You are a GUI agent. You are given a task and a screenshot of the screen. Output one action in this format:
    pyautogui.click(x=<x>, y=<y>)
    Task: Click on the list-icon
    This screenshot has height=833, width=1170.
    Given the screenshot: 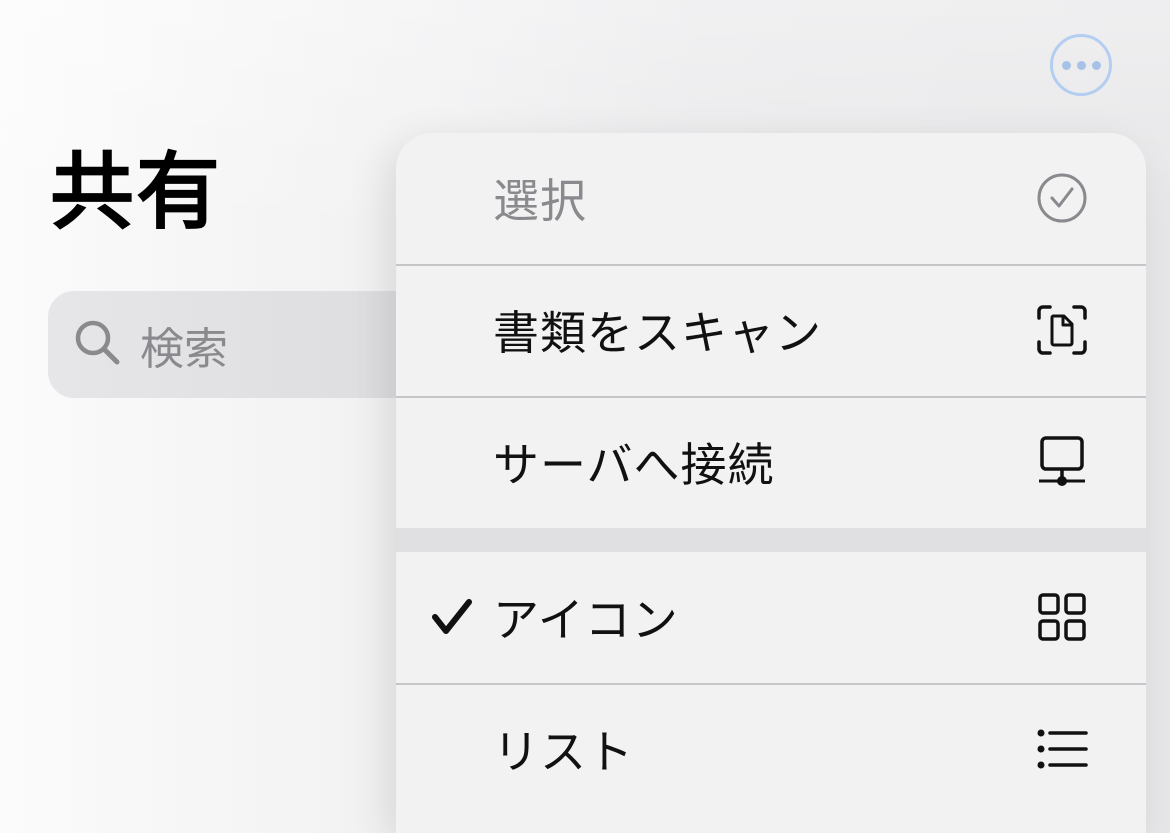 What is the action you would take?
    pyautogui.click(x=1062, y=749)
    